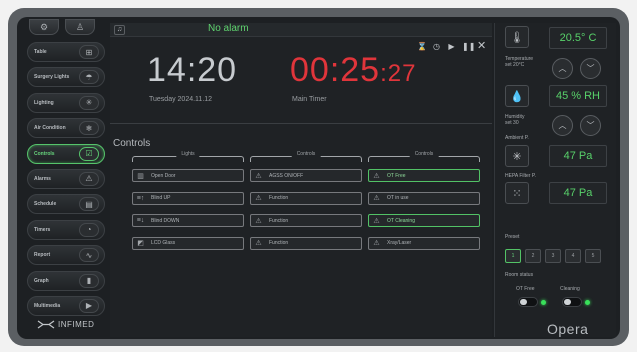 The image size is (637, 352). I want to click on sidebar-item-label: Report, so click(42, 255).